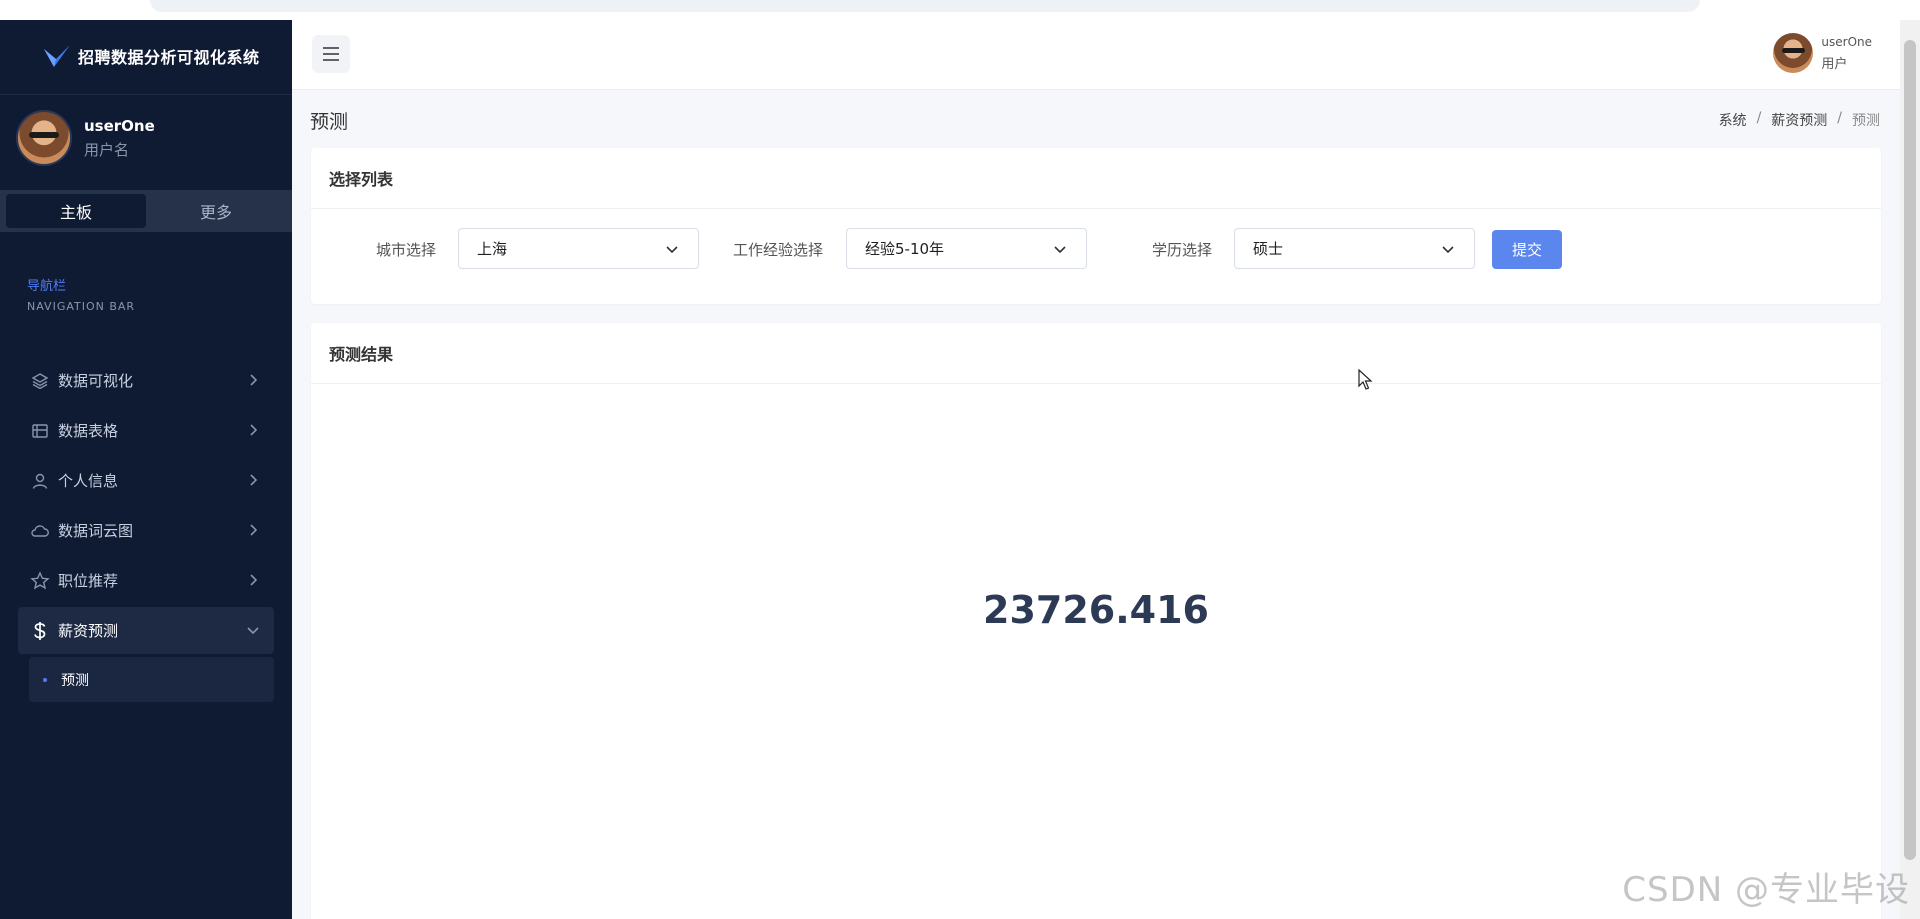 Image resolution: width=1920 pixels, height=919 pixels. Describe the element at coordinates (1268, 249) in the screenshot. I see `education-select-value: 硕士` at that location.